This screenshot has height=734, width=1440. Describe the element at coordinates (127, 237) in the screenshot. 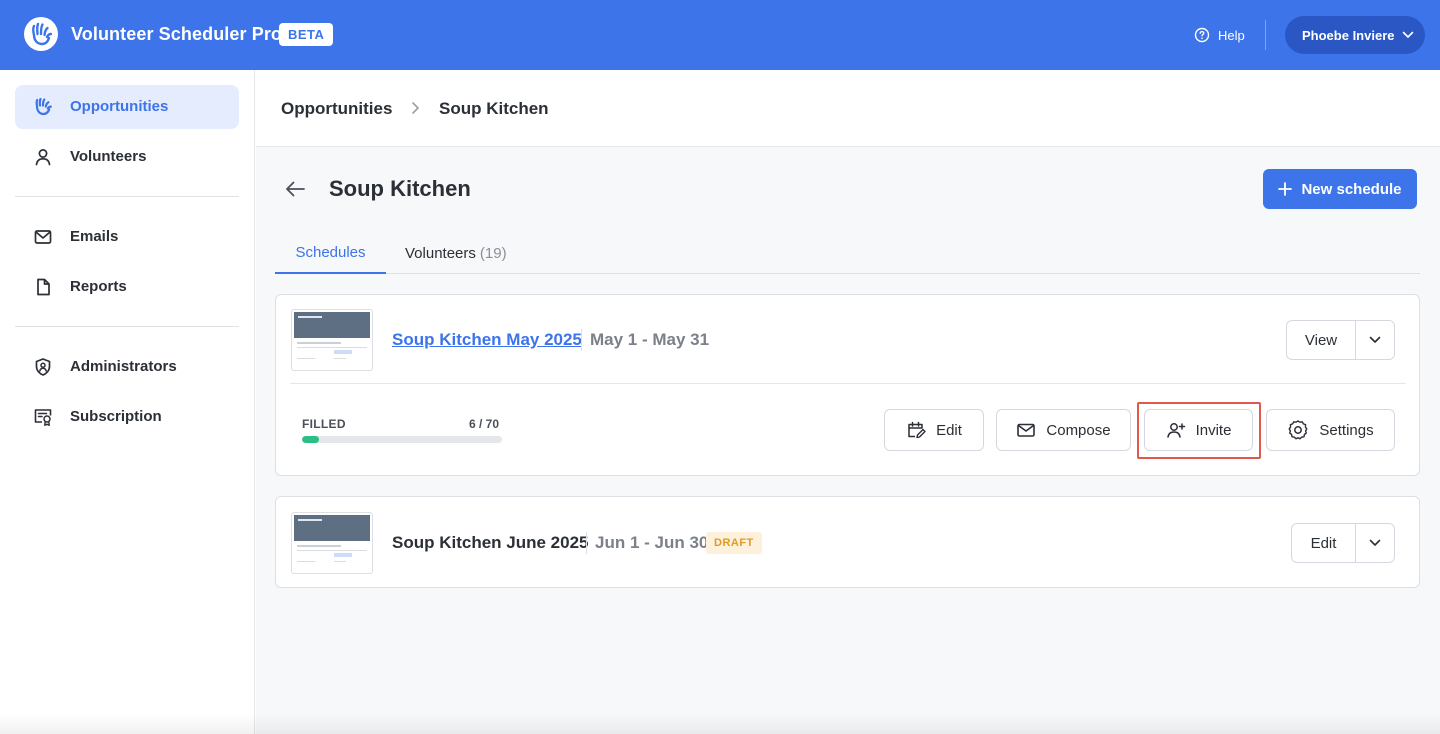

I see `sidebar-item-emails: Emails` at that location.